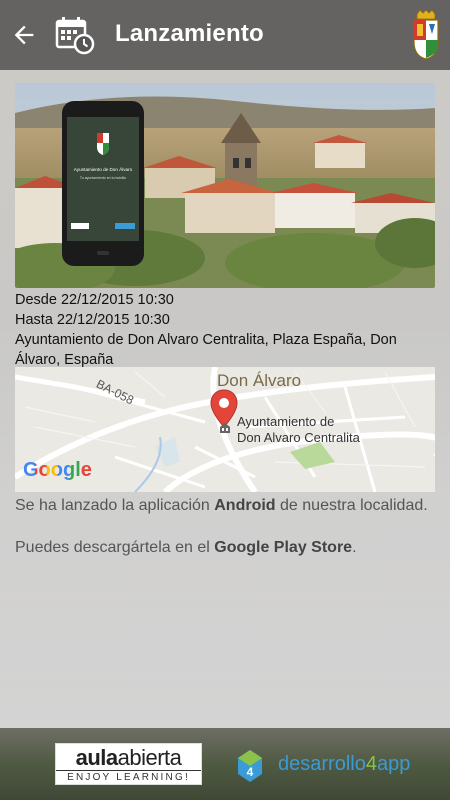 The width and height of the screenshot is (450, 800). What do you see at coordinates (103, 178) in the screenshot?
I see `phone-screen-subtitle: Tu ayuntamiento en tu bolsillo` at bounding box center [103, 178].